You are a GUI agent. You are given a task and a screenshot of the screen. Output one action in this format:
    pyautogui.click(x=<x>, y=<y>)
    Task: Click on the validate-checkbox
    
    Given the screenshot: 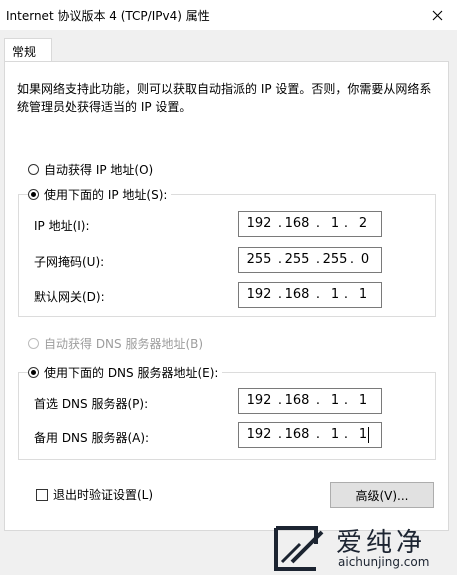 What is the action you would take?
    pyautogui.click(x=42, y=494)
    